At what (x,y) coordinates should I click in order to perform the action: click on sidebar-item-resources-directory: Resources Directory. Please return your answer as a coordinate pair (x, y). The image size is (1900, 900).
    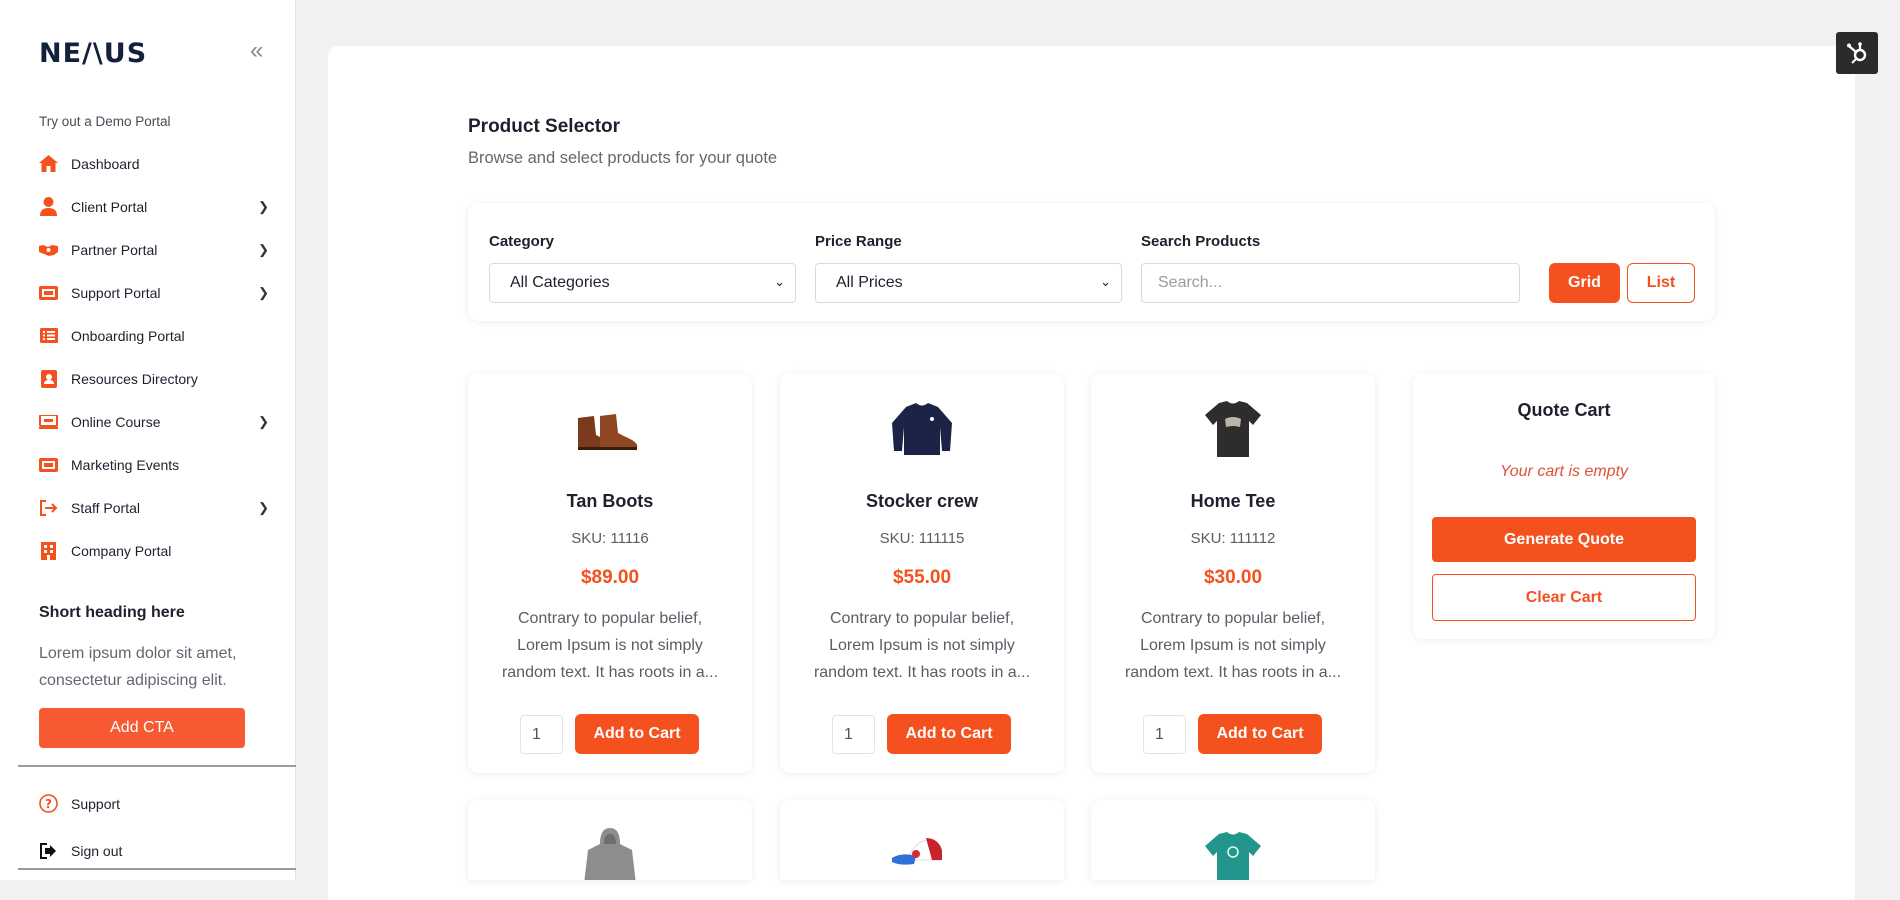
    Looking at the image, I should click on (154, 378).